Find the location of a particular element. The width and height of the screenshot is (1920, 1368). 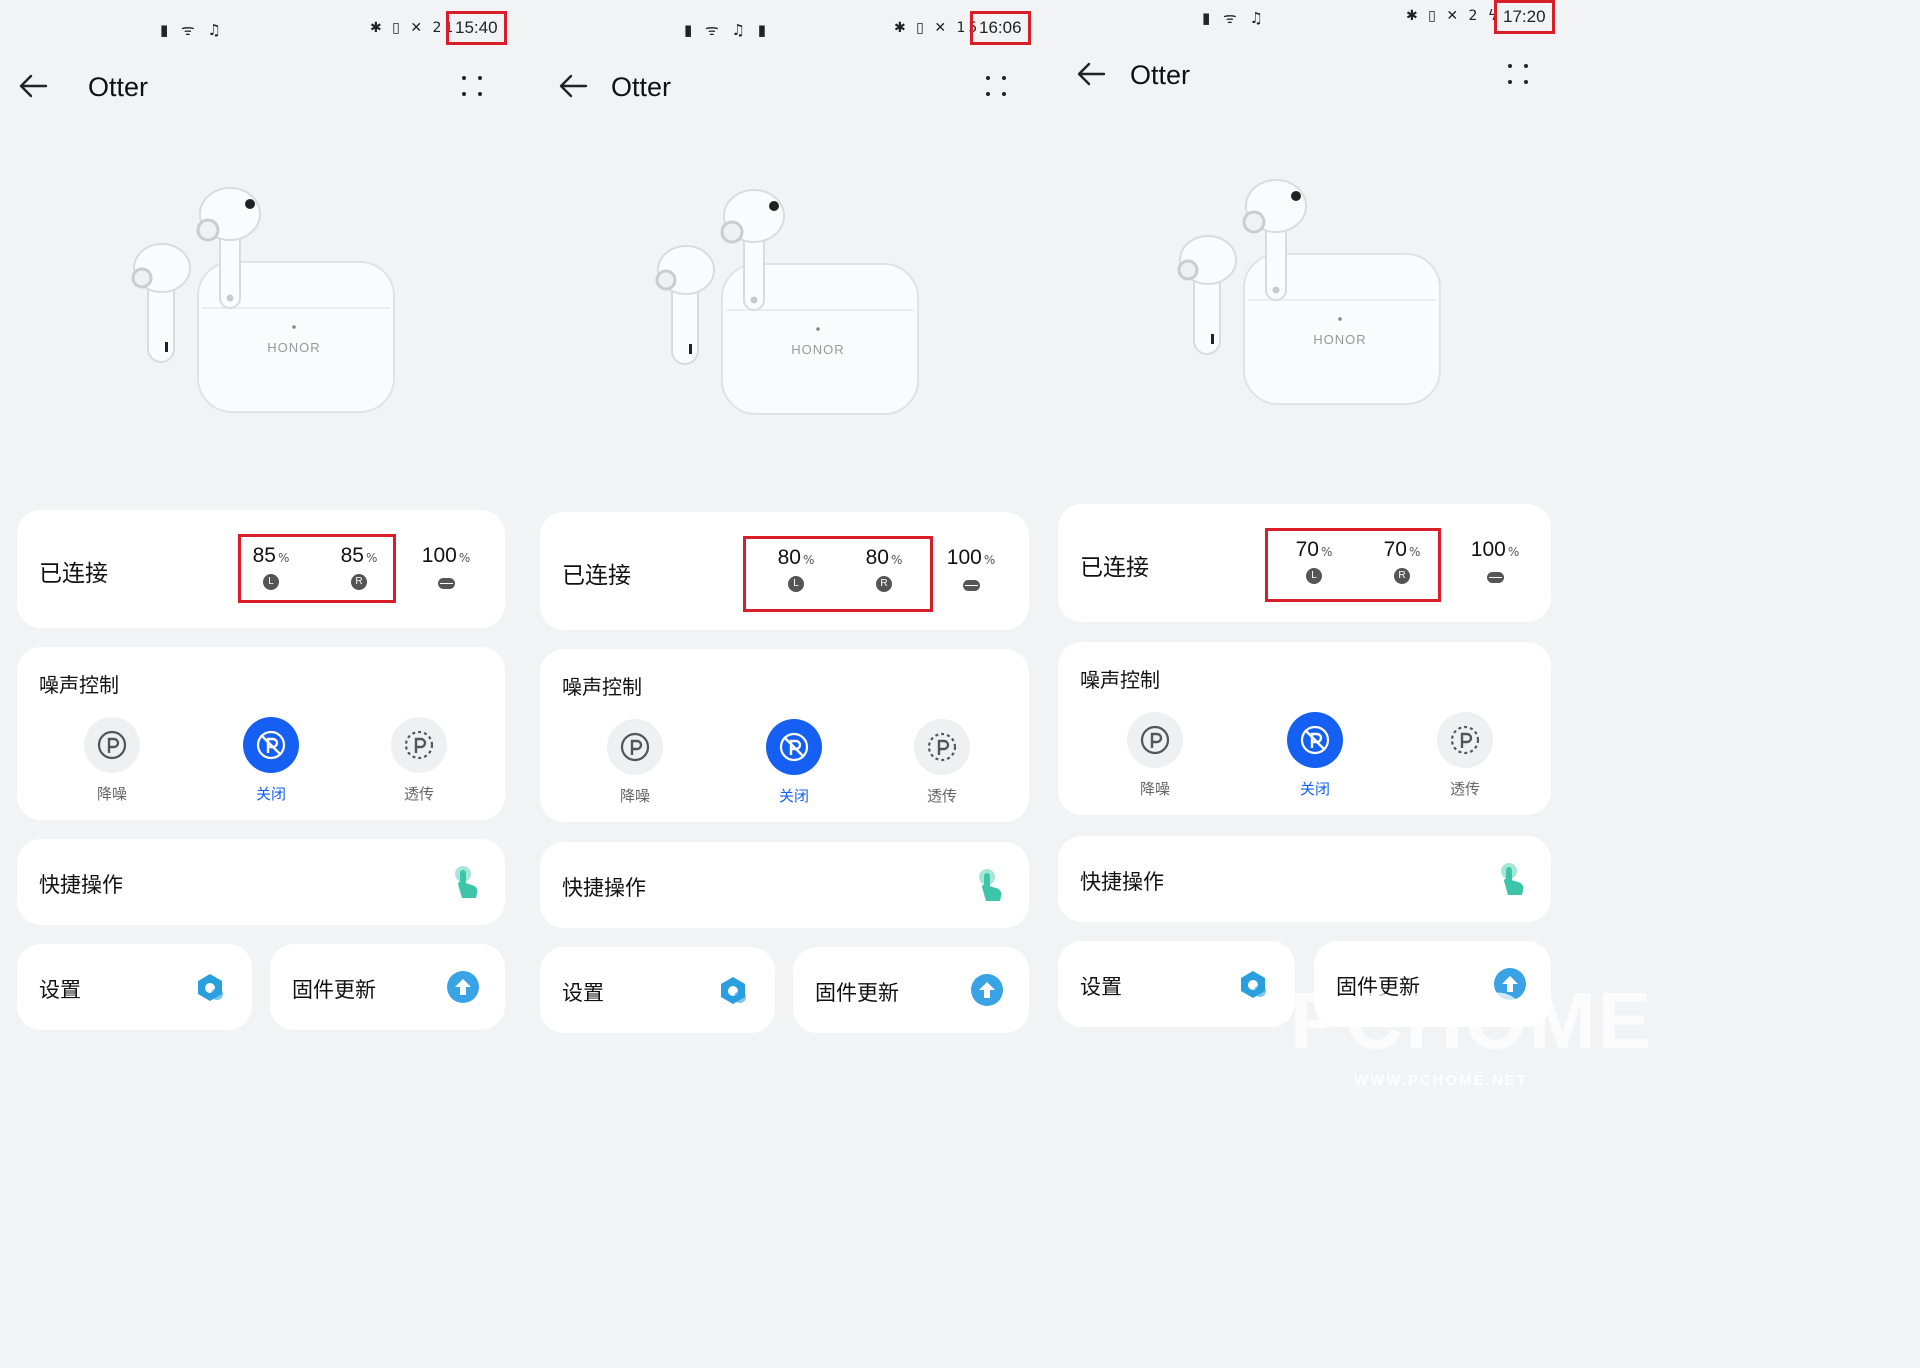

connection-card: 已连接 85% L 85% R 100% is located at coordinates (261, 569).